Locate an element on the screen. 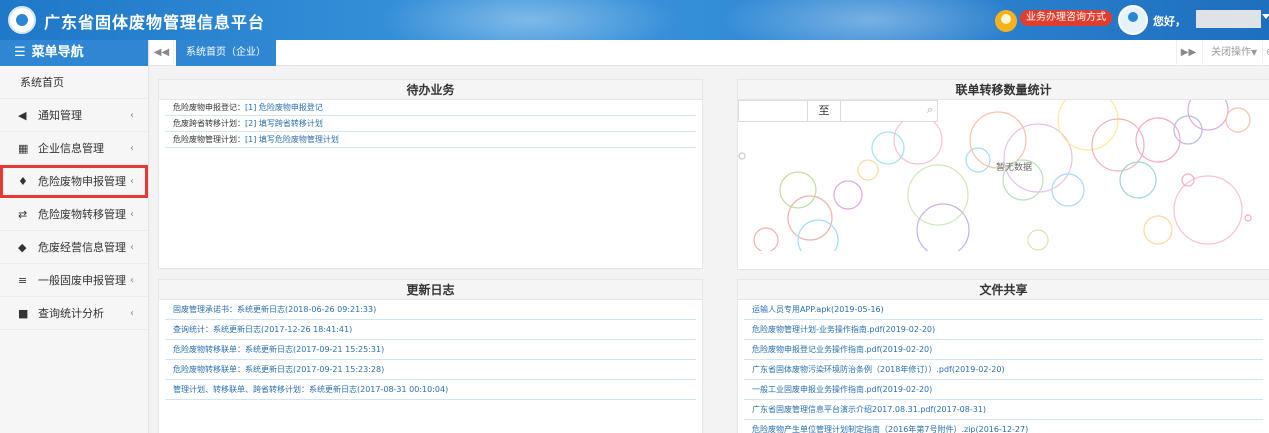 The height and width of the screenshot is (433, 1269). todo-label: 危险废物申报登记： is located at coordinates (209, 107).